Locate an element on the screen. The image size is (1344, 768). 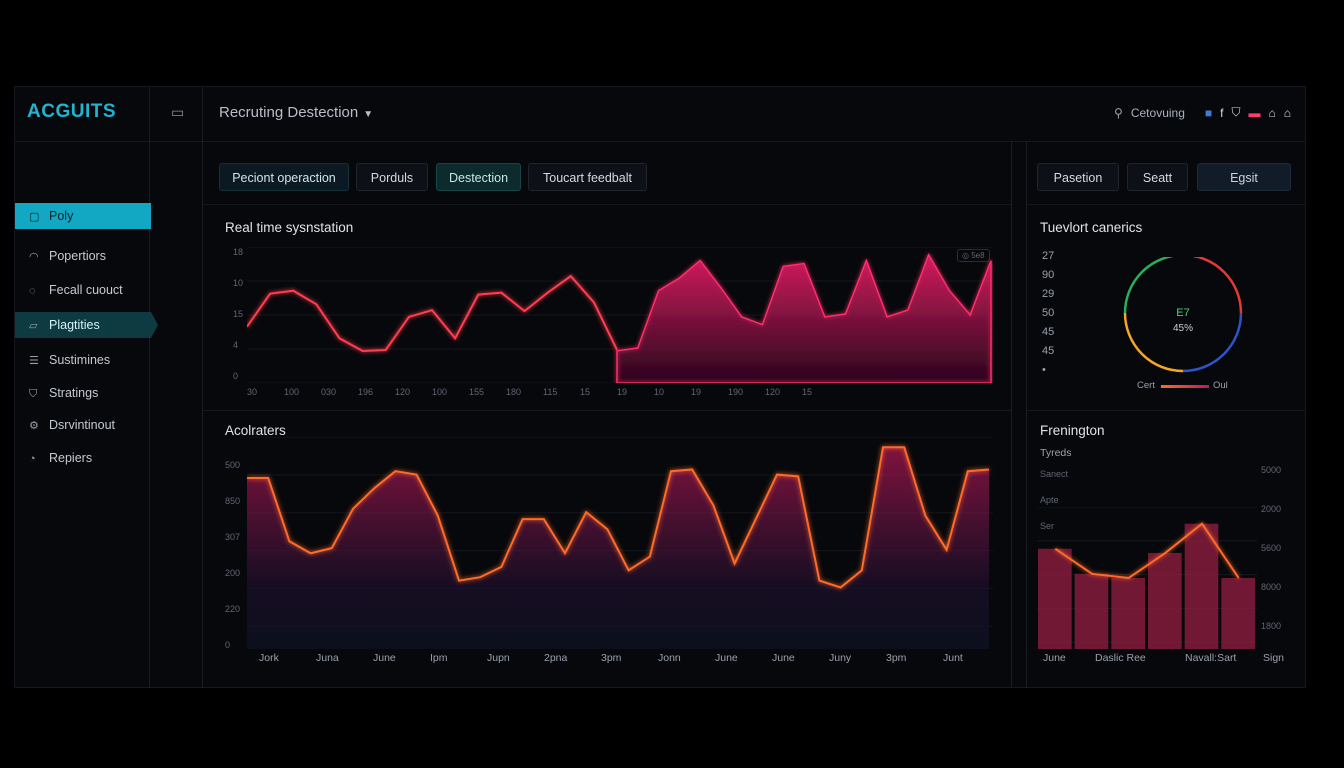
frenington-y-tick: 5000 is located at coordinates (1271, 470).